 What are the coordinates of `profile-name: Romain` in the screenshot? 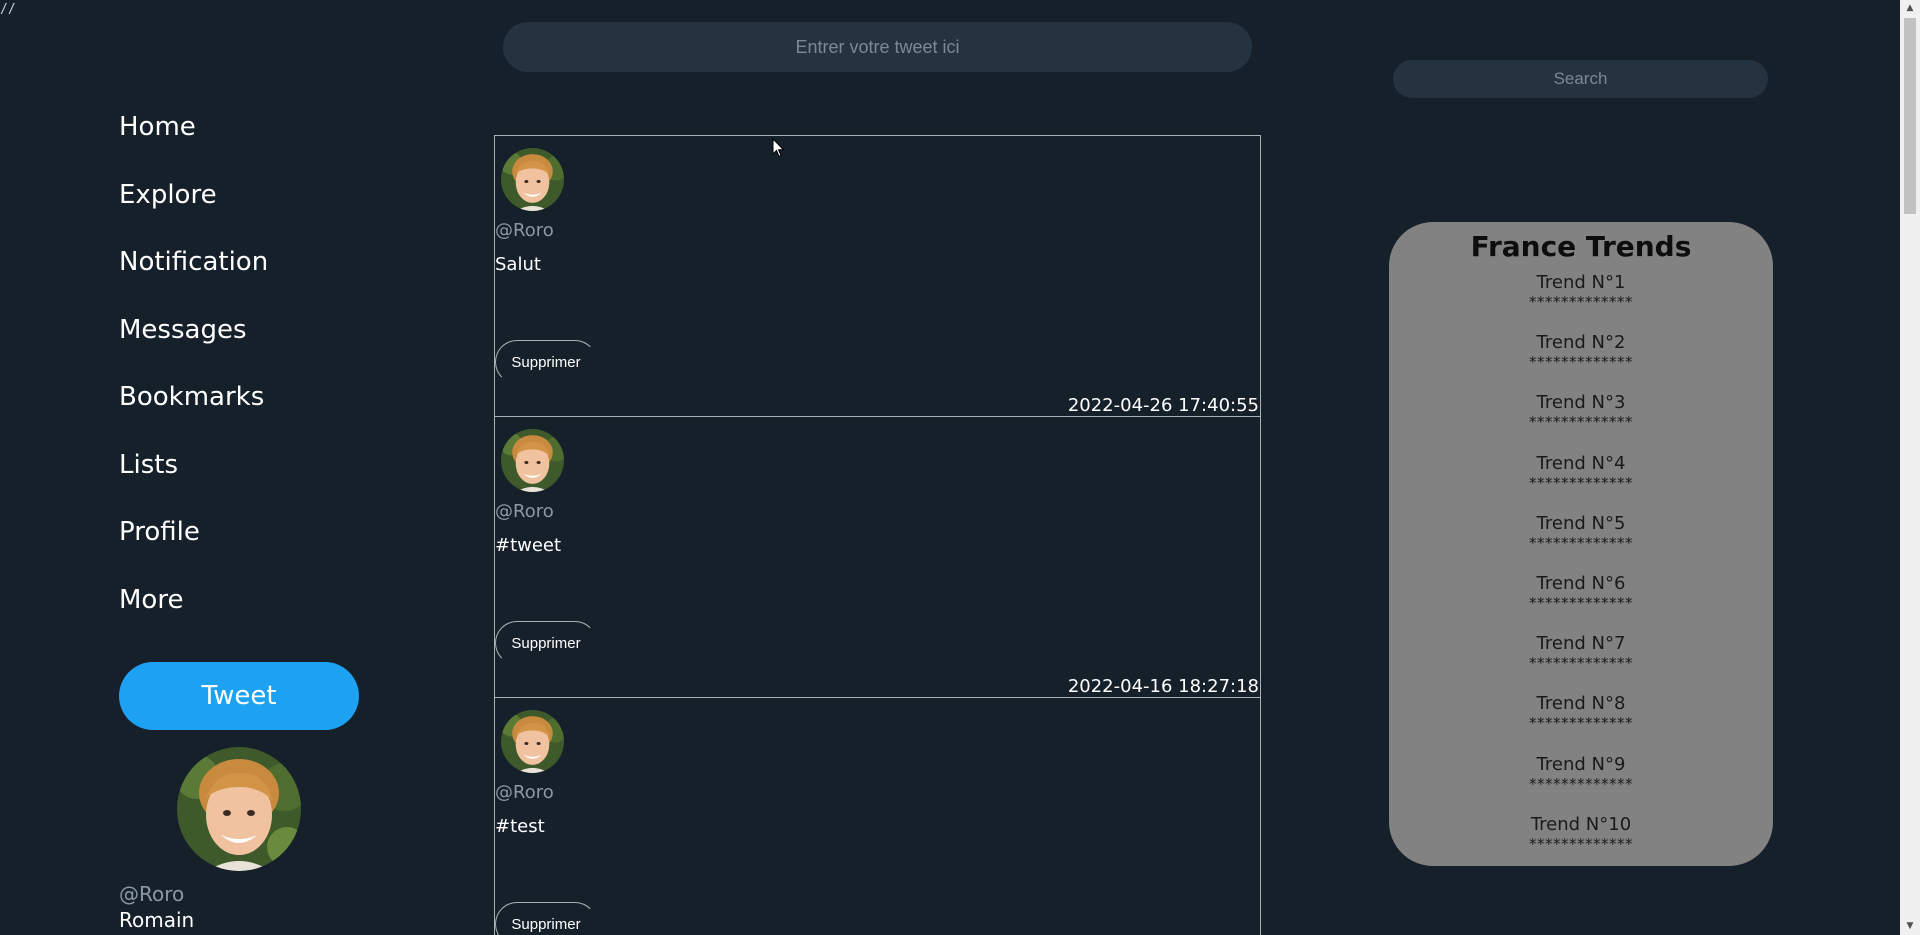 It's located at (157, 920).